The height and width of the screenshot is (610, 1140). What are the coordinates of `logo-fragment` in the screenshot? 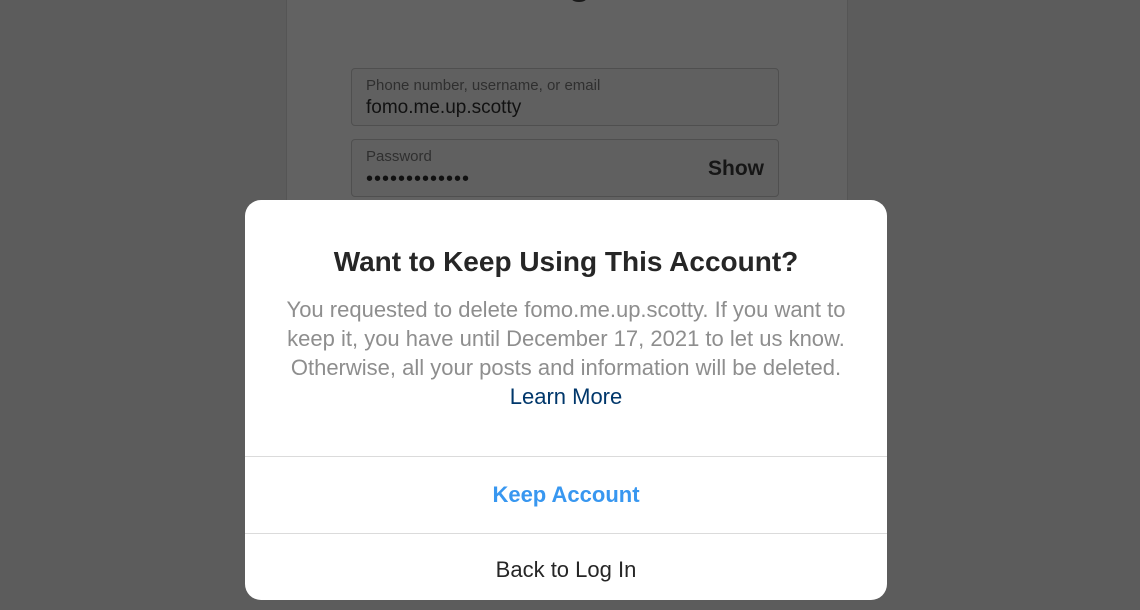 It's located at (580, 3).